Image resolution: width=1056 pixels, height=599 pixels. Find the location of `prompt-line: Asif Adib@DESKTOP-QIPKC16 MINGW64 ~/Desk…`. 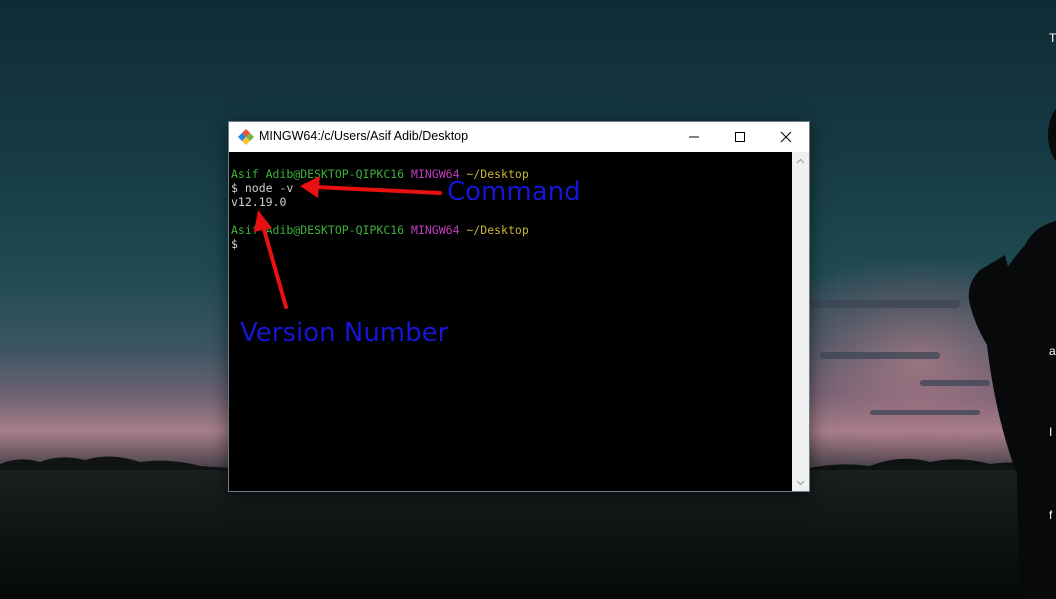

prompt-line: Asif Adib@DESKTOP-QIPKC16 MINGW64 ~/Desk… is located at coordinates (380, 230).